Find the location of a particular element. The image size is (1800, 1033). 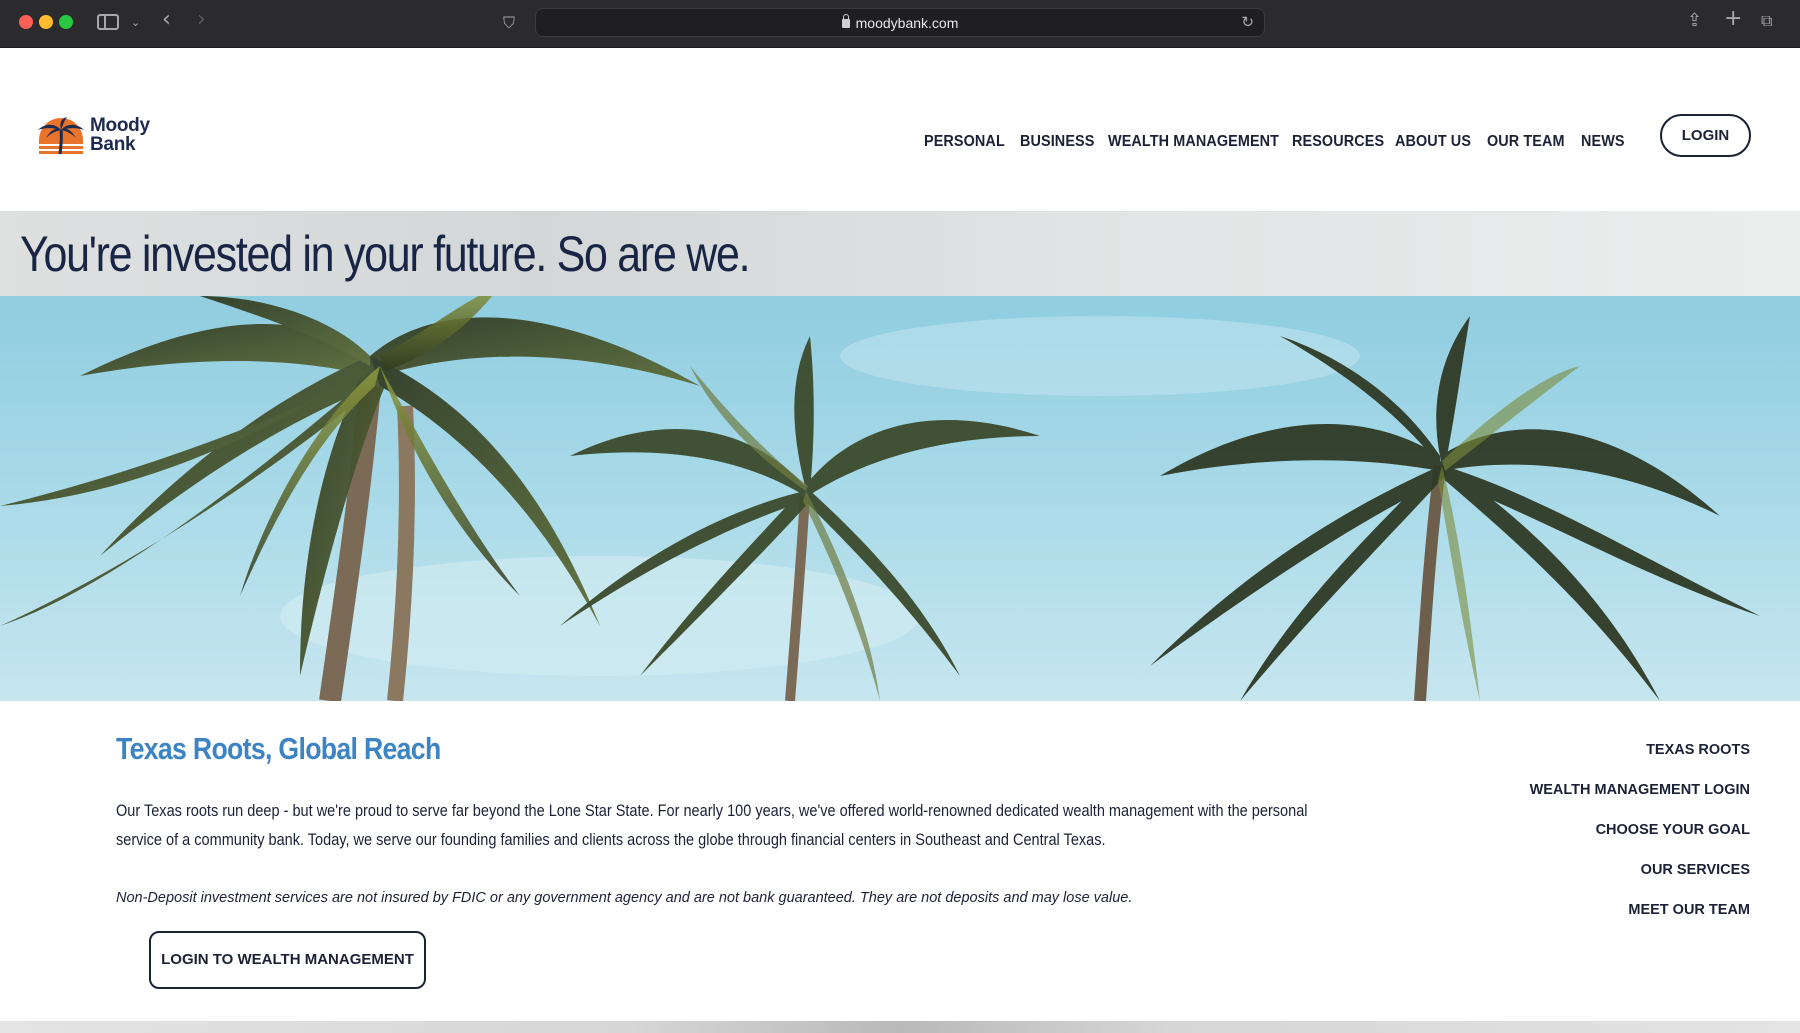

nav-resources: RESOURCES is located at coordinates (1338, 142).